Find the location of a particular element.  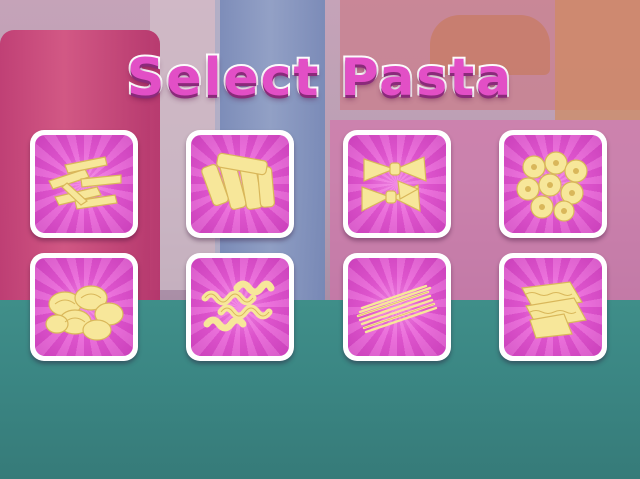

rigatoni-pasta-icon is located at coordinates (238, 181).